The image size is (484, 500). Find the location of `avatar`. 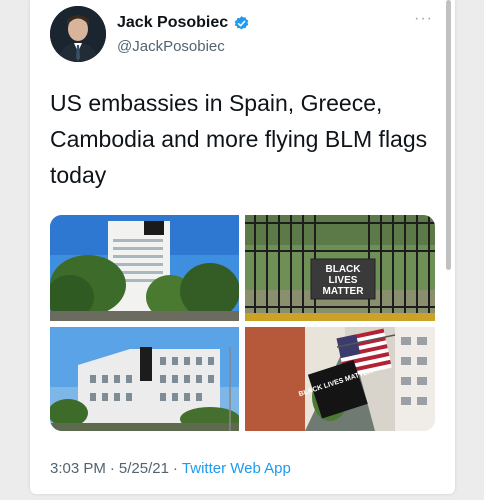

avatar is located at coordinates (78, 34).